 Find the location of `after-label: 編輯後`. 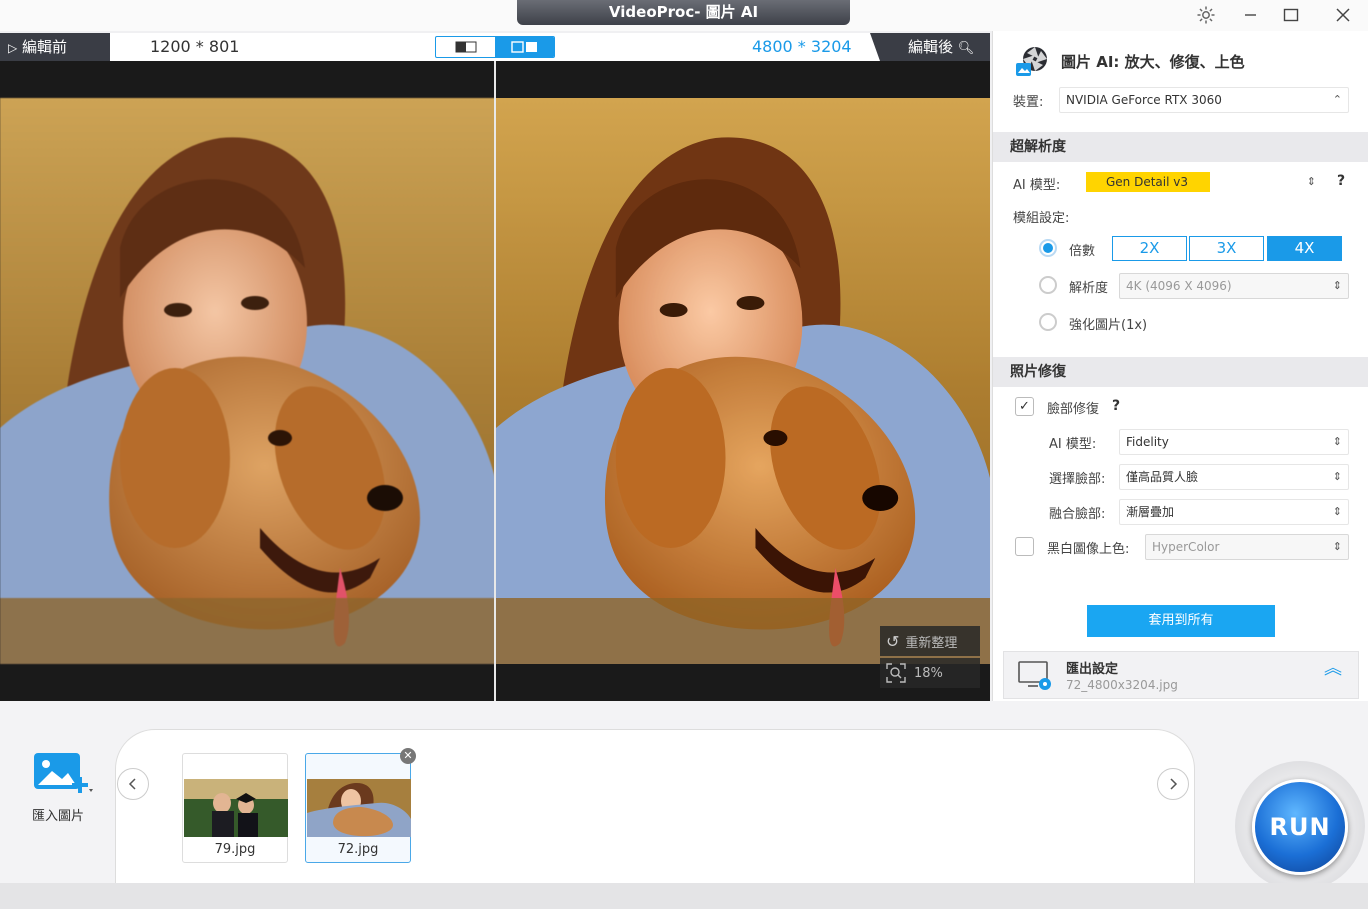

after-label: 編輯後 is located at coordinates (931, 47).